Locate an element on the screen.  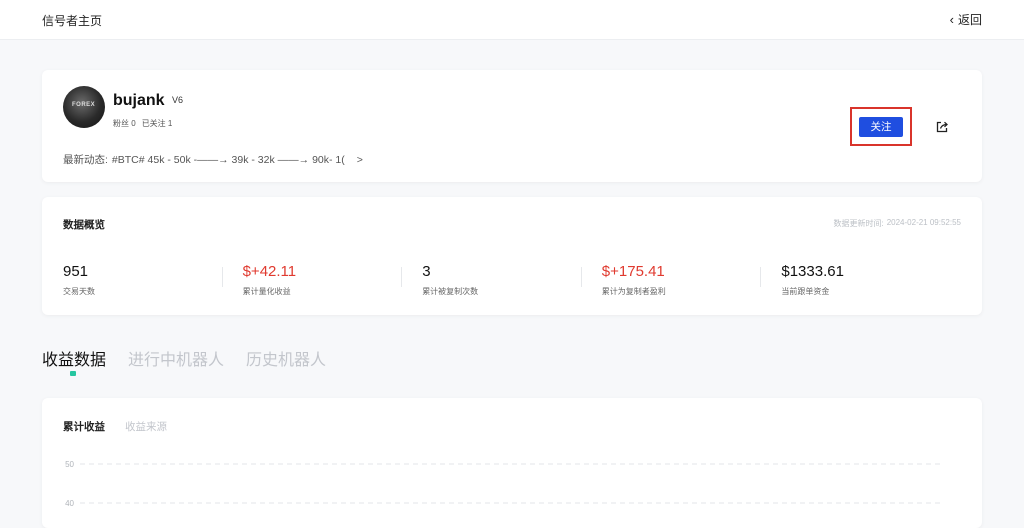
profit-chart: 50 40 is located at coordinates (503, 484).